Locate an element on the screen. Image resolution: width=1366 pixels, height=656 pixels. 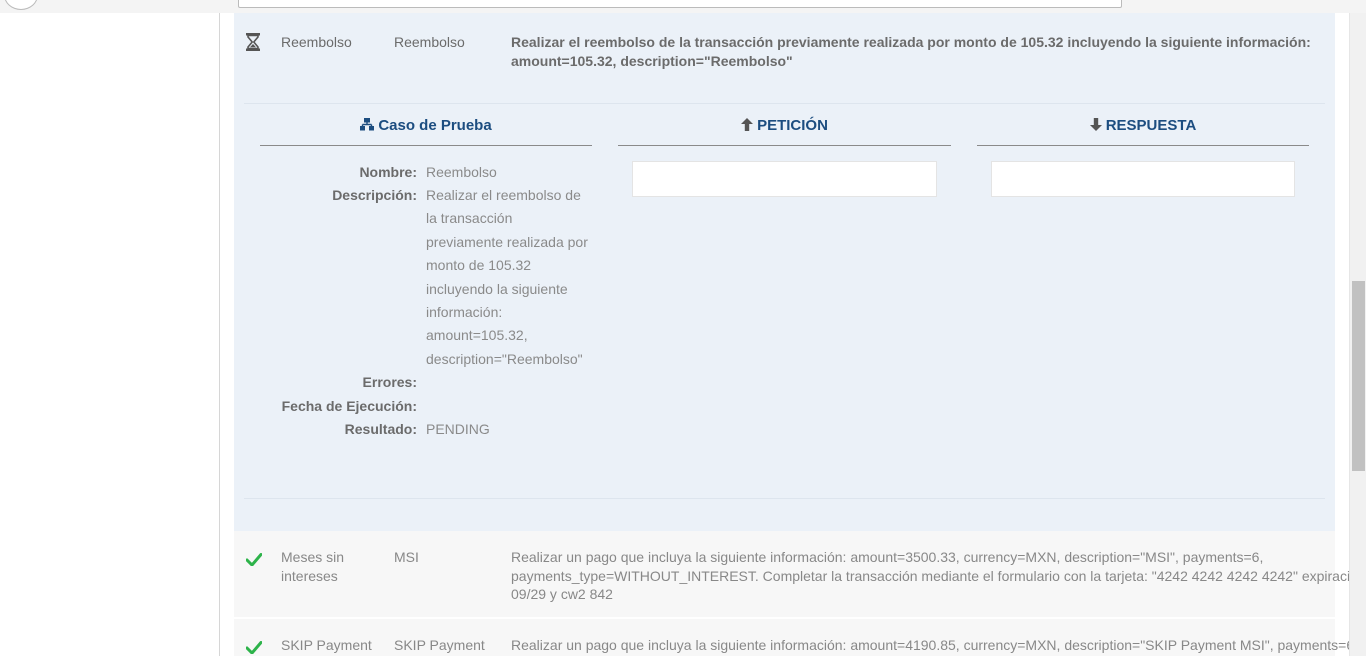
detail-description-line: monto de 105.32 is located at coordinates (479, 265).